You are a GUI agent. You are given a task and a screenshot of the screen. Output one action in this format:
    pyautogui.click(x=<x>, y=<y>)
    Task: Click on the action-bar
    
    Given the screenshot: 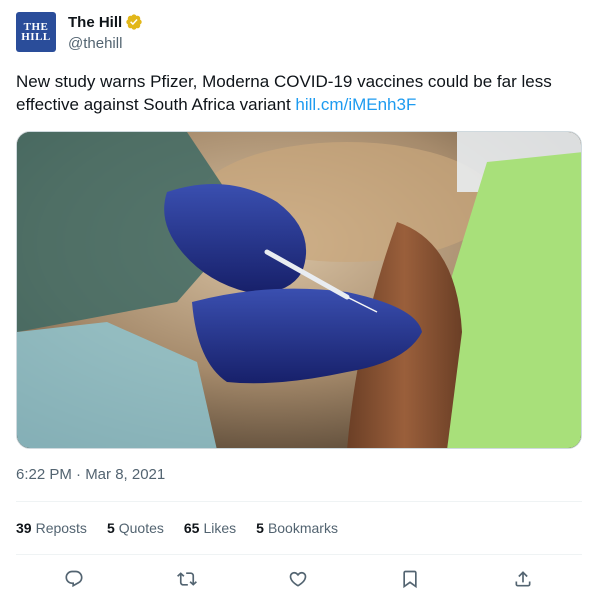 What is the action you would take?
    pyautogui.click(x=299, y=579)
    